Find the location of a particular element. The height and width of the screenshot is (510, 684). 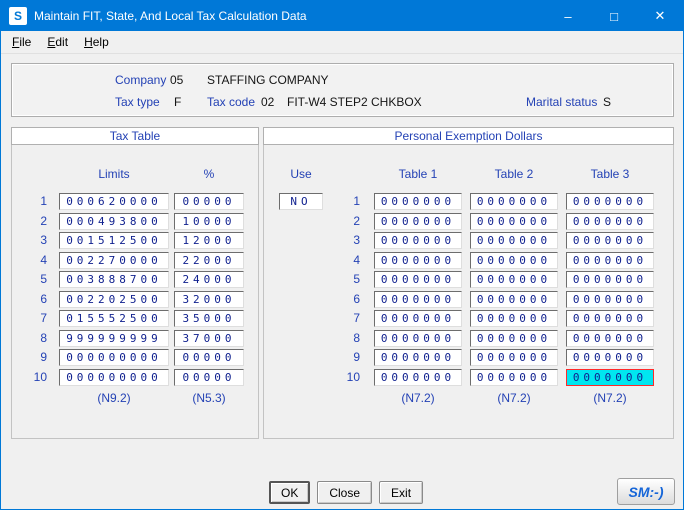

table2-column-header: Table 2 is located at coordinates (514, 174).